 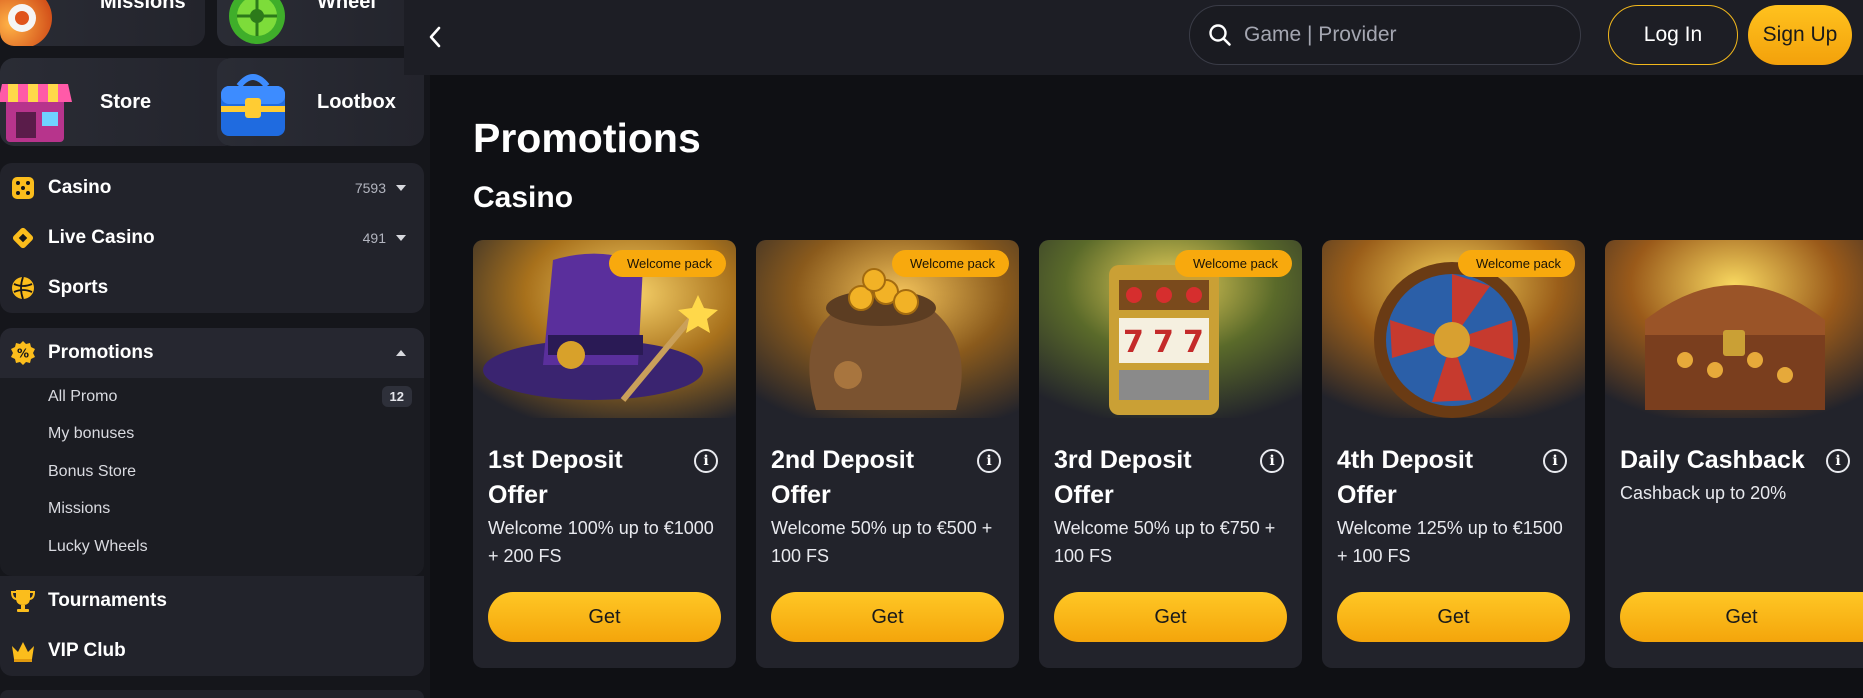 I want to click on sub-item-missions: Missions, so click(x=212, y=510).